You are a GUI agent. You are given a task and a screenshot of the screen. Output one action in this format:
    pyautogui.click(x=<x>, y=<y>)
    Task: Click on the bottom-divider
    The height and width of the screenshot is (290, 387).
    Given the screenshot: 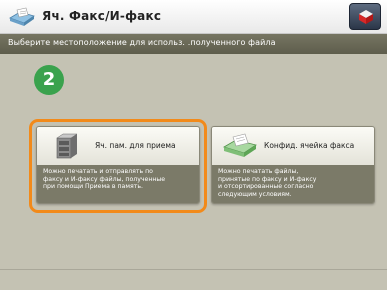 What is the action you would take?
    pyautogui.click(x=193, y=269)
    